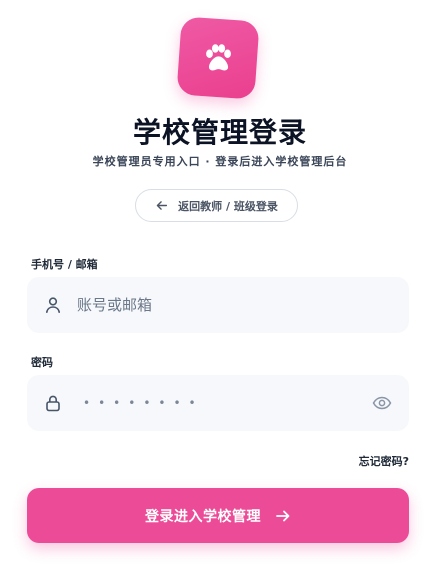 The height and width of the screenshot is (575, 440). What do you see at coordinates (382, 403) in the screenshot?
I see `eye-icon` at bounding box center [382, 403].